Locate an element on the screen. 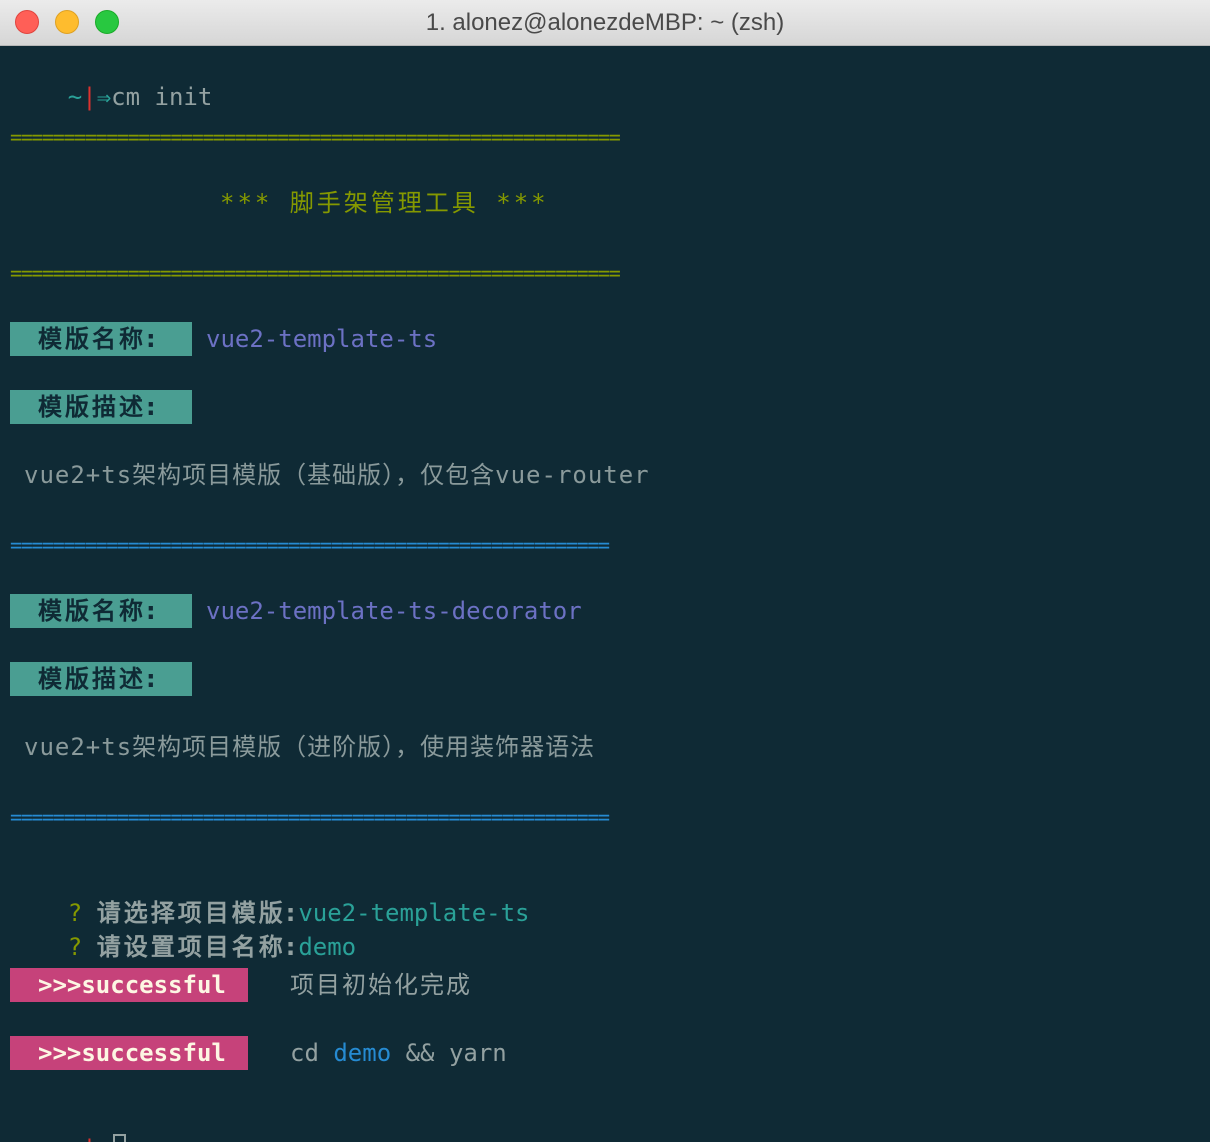 This screenshot has width=1210, height=1142. next-step-command: cd demo && yarn is located at coordinates (398, 1053).